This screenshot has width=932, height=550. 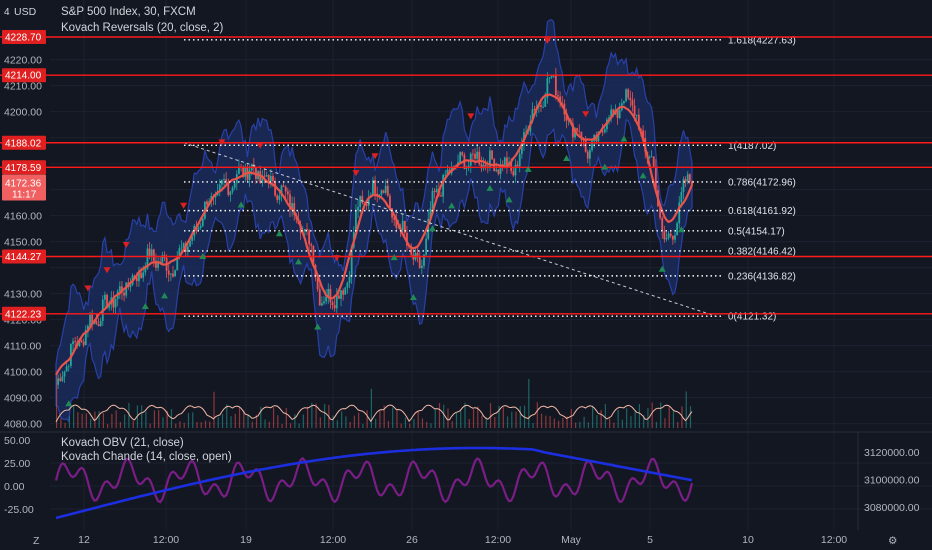 I want to click on lower-right-axis: 3120000.00 3100000.00 3080000.00, so click(x=892, y=480).